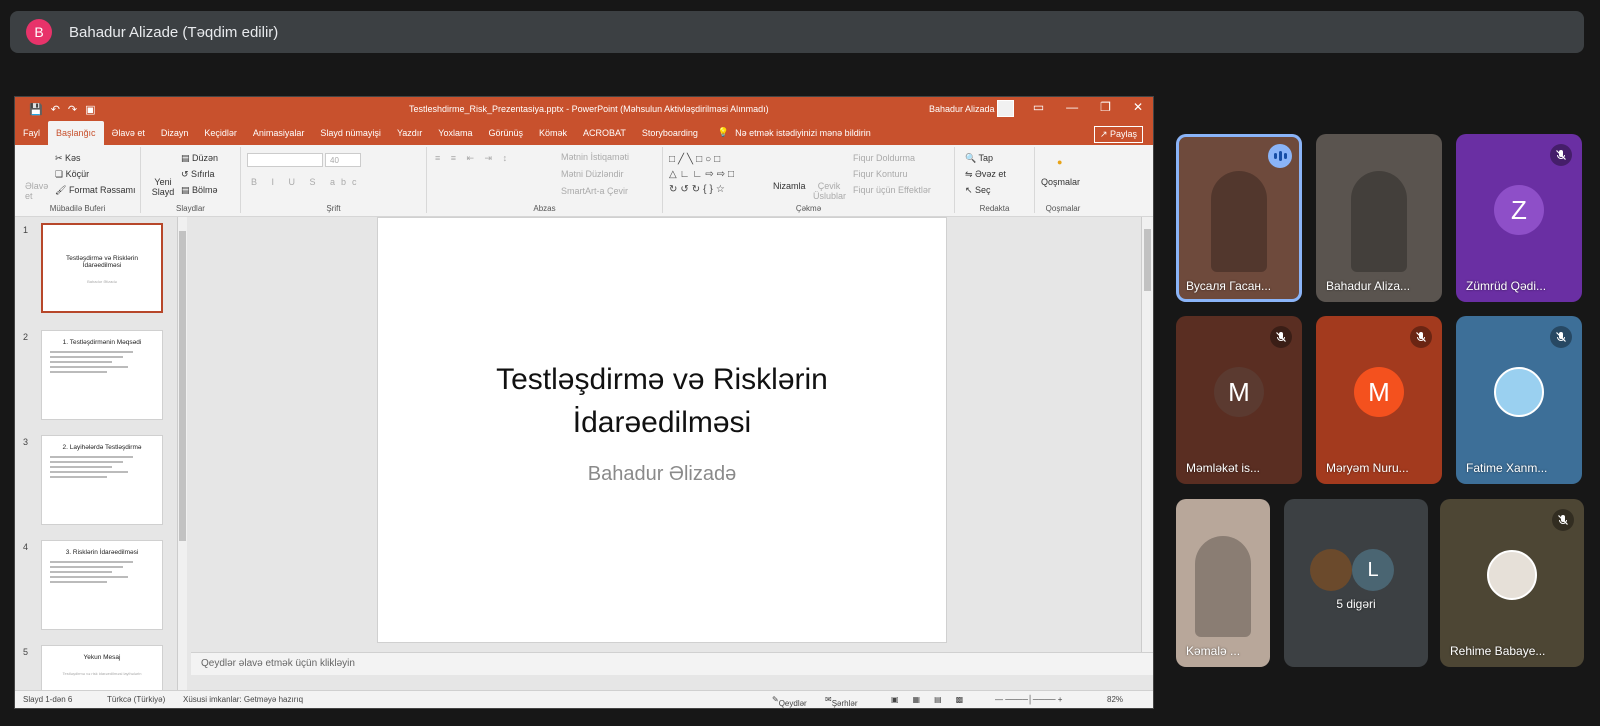 This screenshot has width=1600, height=726. What do you see at coordinates (62, 109) in the screenshot?
I see `quick-access-toolbar: 💾 ↶ ↷ ▣` at bounding box center [62, 109].